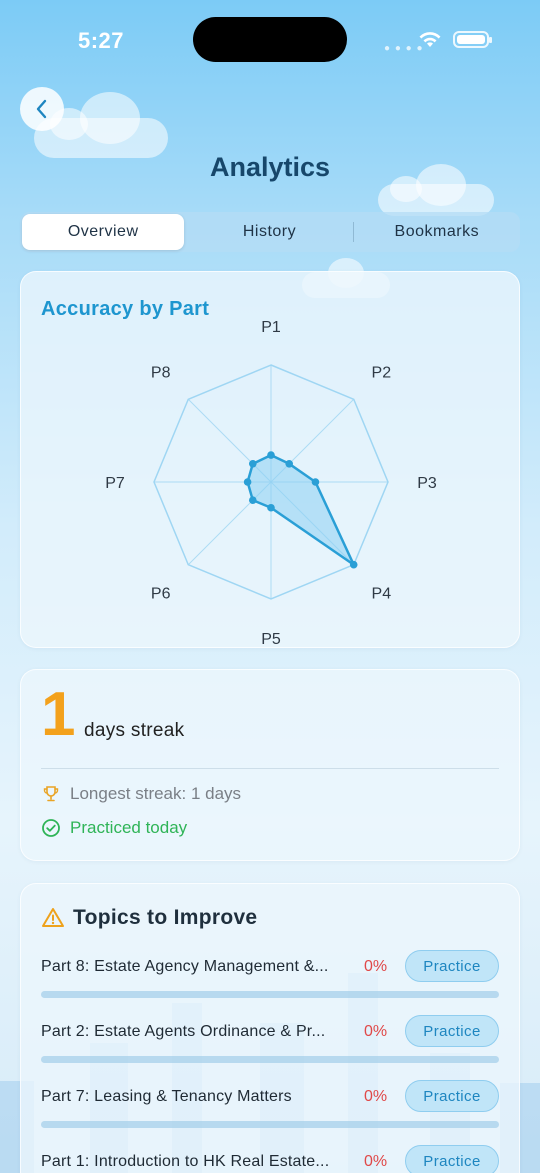 The width and height of the screenshot is (540, 1173). I want to click on radar-series-area, so click(300, 509).